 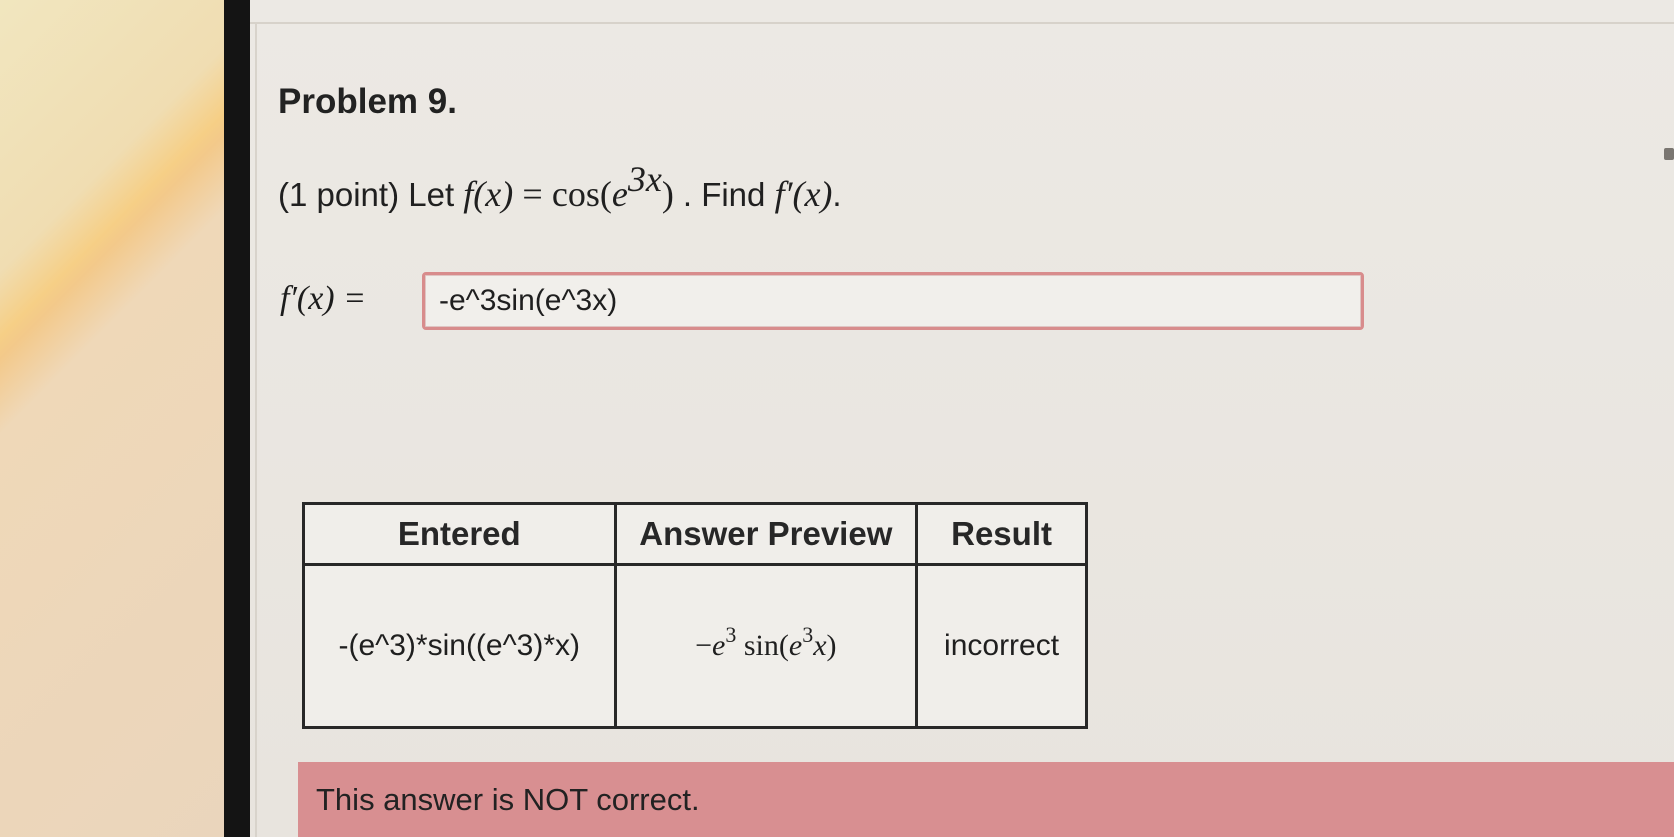 What do you see at coordinates (1001, 646) in the screenshot?
I see `result-value: incorrect` at bounding box center [1001, 646].